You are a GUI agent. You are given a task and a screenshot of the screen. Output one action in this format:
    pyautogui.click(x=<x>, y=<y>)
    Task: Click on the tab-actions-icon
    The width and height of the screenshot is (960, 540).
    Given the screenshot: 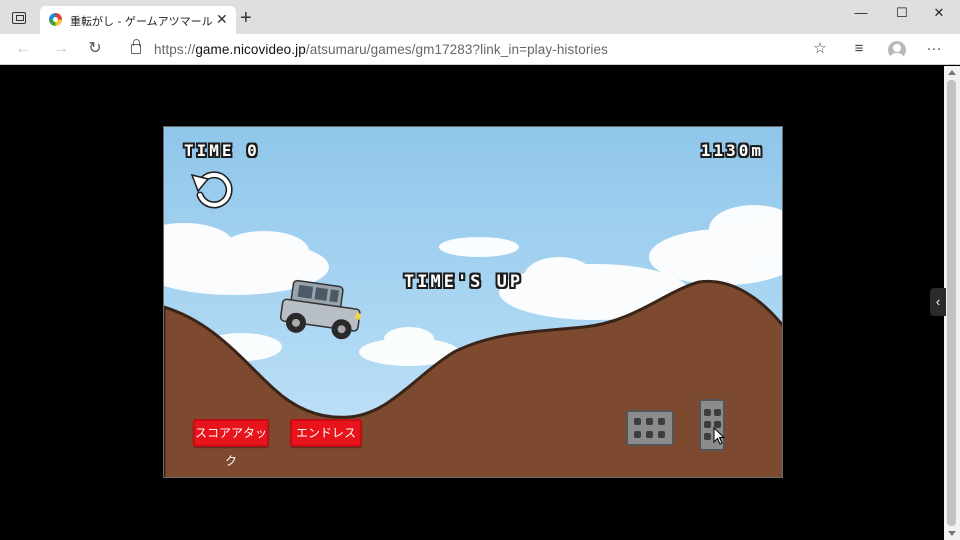 What is the action you would take?
    pyautogui.click(x=19, y=18)
    